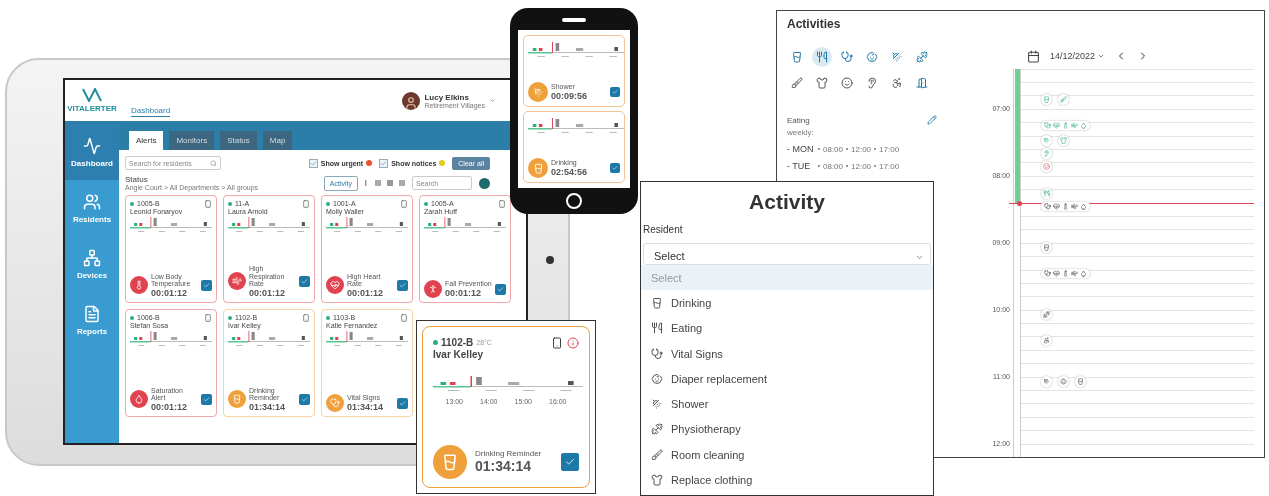 The width and height of the screenshot is (1269, 496). Describe the element at coordinates (573, 343) in the screenshot. I see `info-icon` at that location.